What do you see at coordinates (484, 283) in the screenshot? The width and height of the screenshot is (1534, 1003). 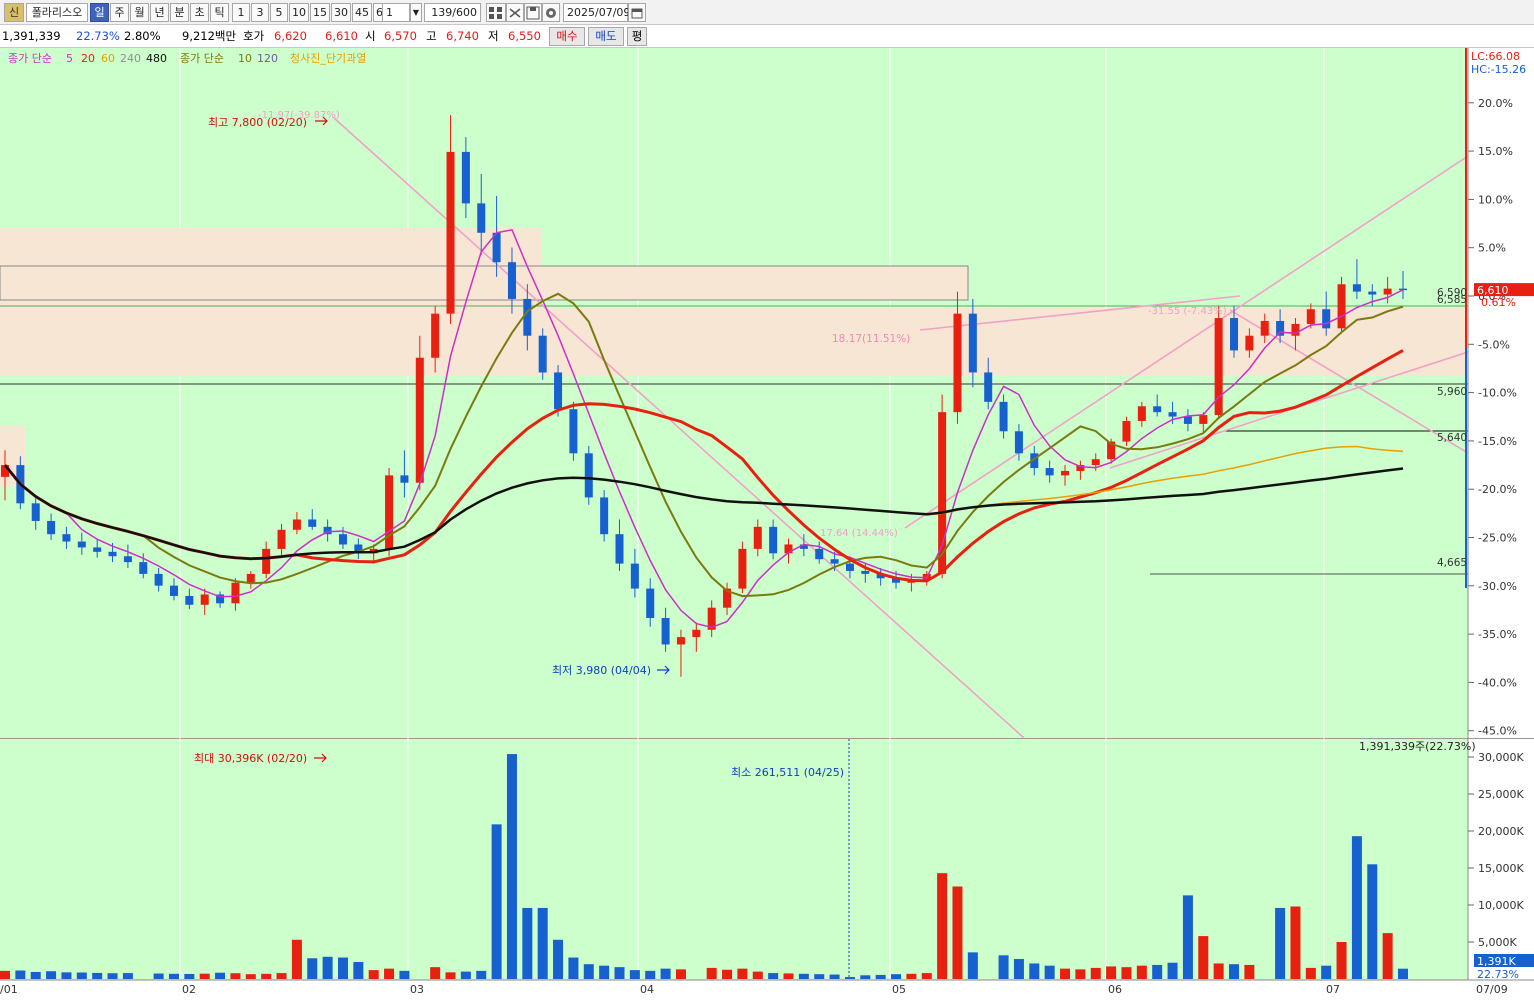 I see `blueprint-zone` at bounding box center [484, 283].